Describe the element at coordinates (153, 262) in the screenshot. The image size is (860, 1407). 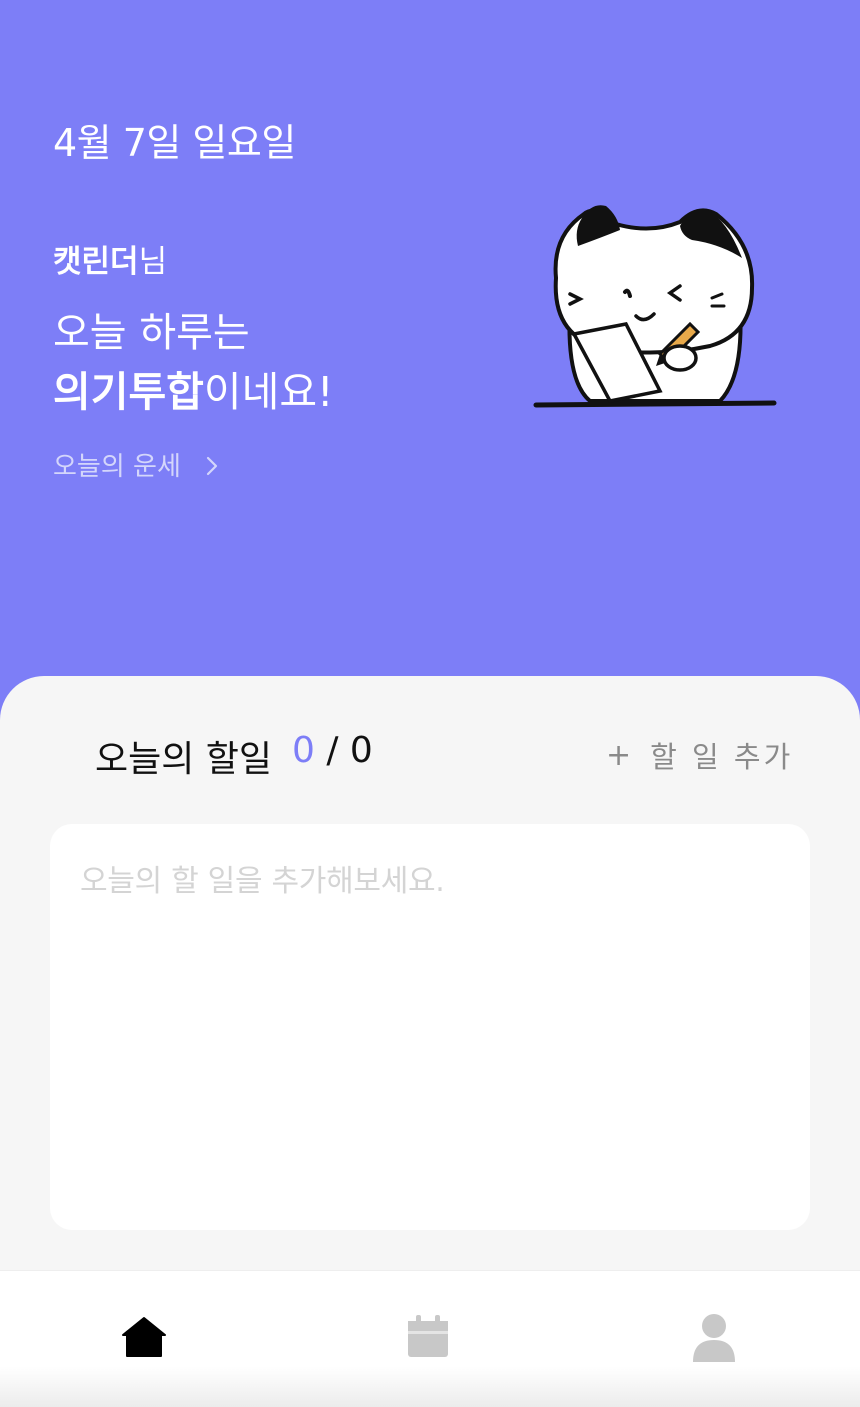
I see `user-suffix: 님` at that location.